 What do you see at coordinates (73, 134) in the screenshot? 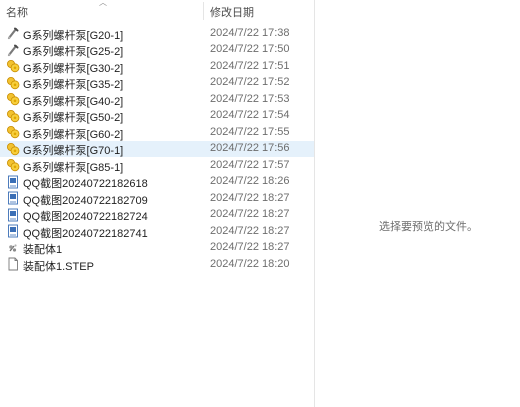
I see `file-name: G系列螺杆泵[G60-2]` at bounding box center [73, 134].